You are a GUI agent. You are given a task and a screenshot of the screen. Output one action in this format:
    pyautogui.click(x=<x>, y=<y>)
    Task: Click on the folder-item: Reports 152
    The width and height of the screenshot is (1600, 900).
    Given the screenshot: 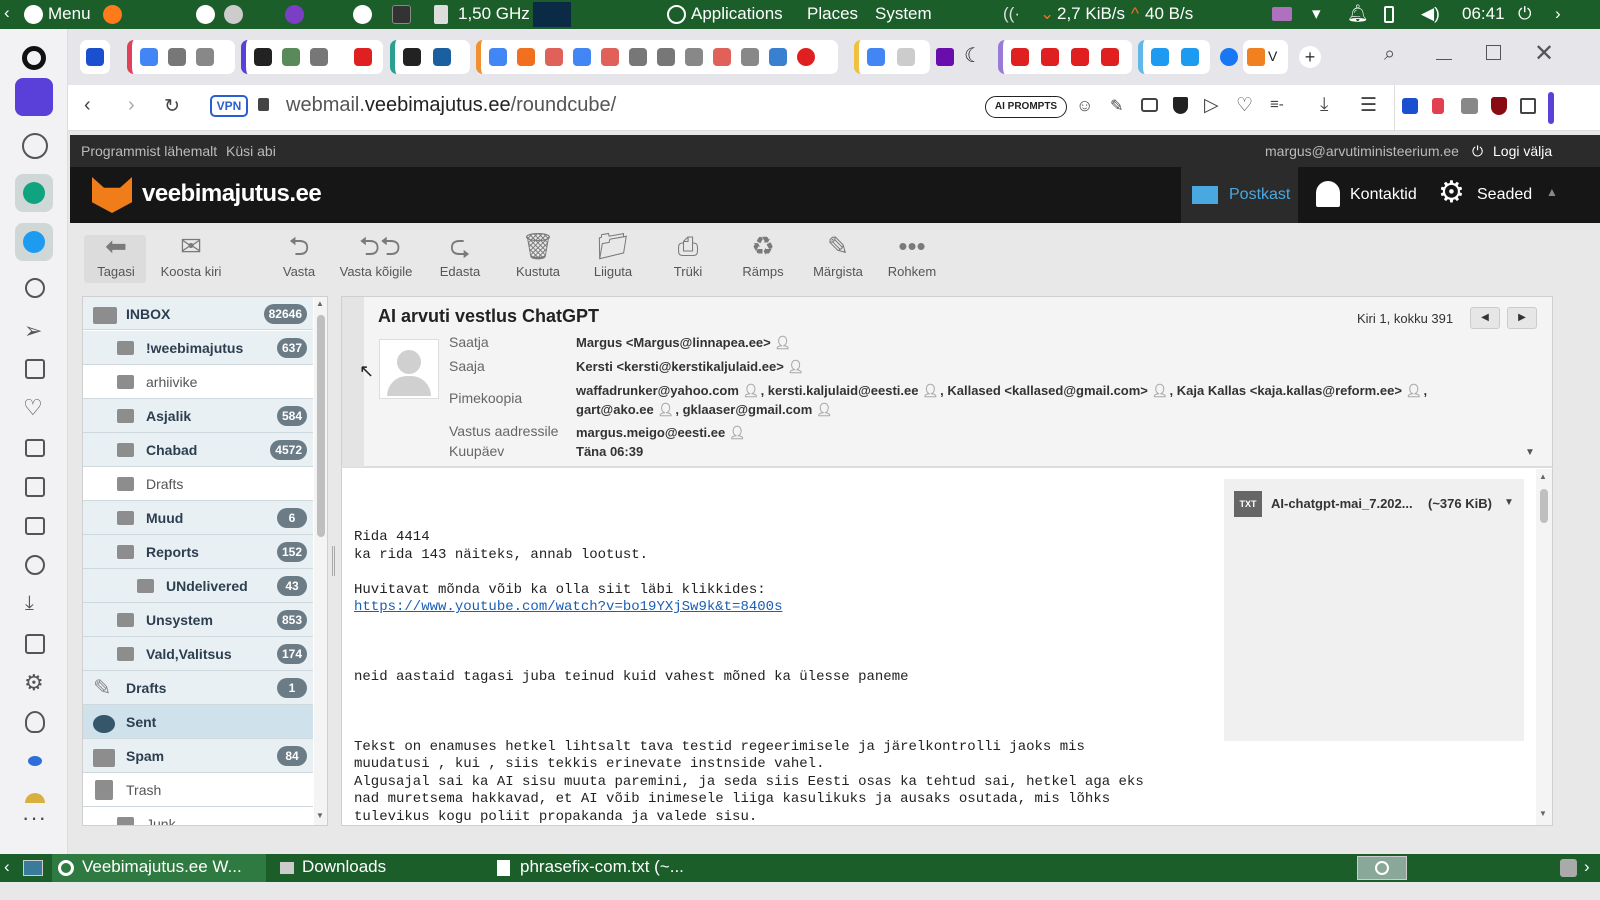 What is the action you would take?
    pyautogui.click(x=198, y=552)
    